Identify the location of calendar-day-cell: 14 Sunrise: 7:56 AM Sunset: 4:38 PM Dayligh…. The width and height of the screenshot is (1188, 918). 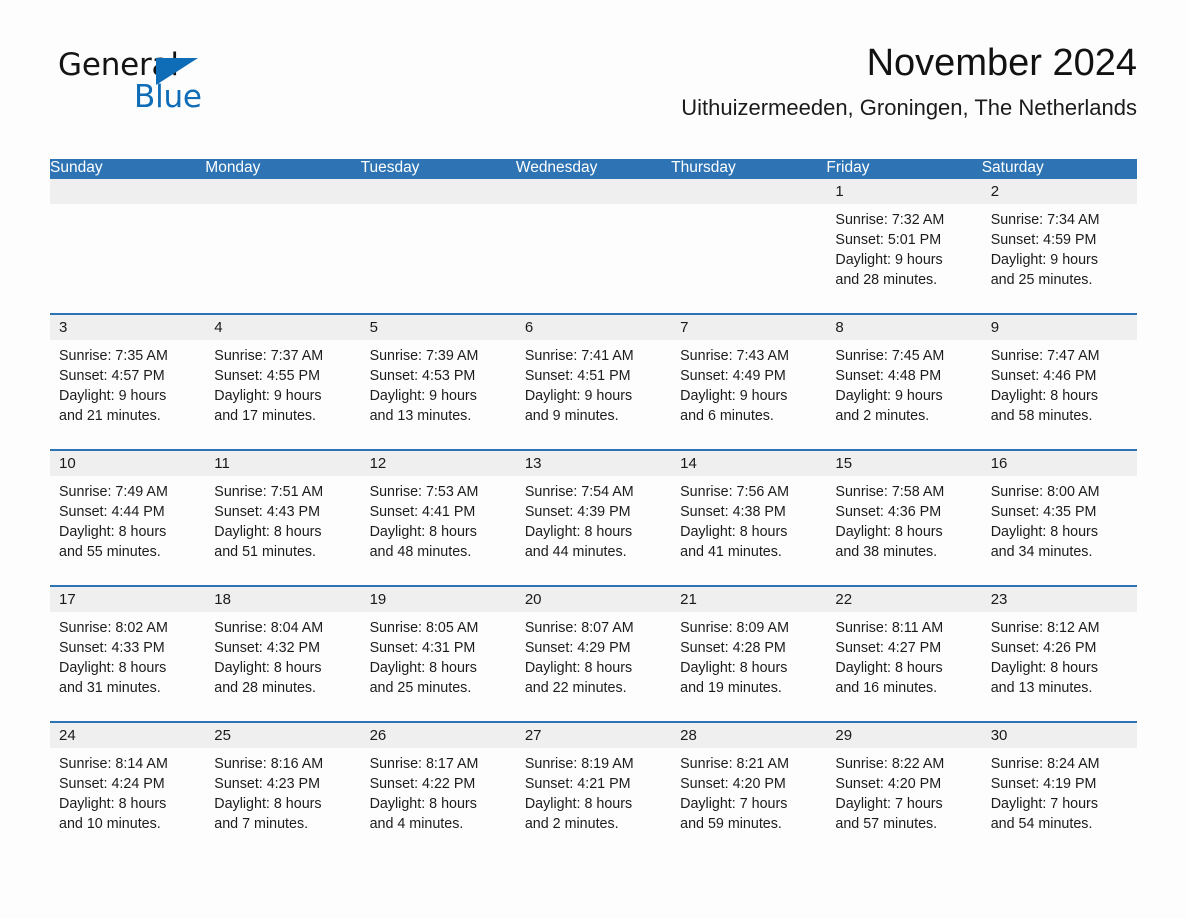
(749, 517).